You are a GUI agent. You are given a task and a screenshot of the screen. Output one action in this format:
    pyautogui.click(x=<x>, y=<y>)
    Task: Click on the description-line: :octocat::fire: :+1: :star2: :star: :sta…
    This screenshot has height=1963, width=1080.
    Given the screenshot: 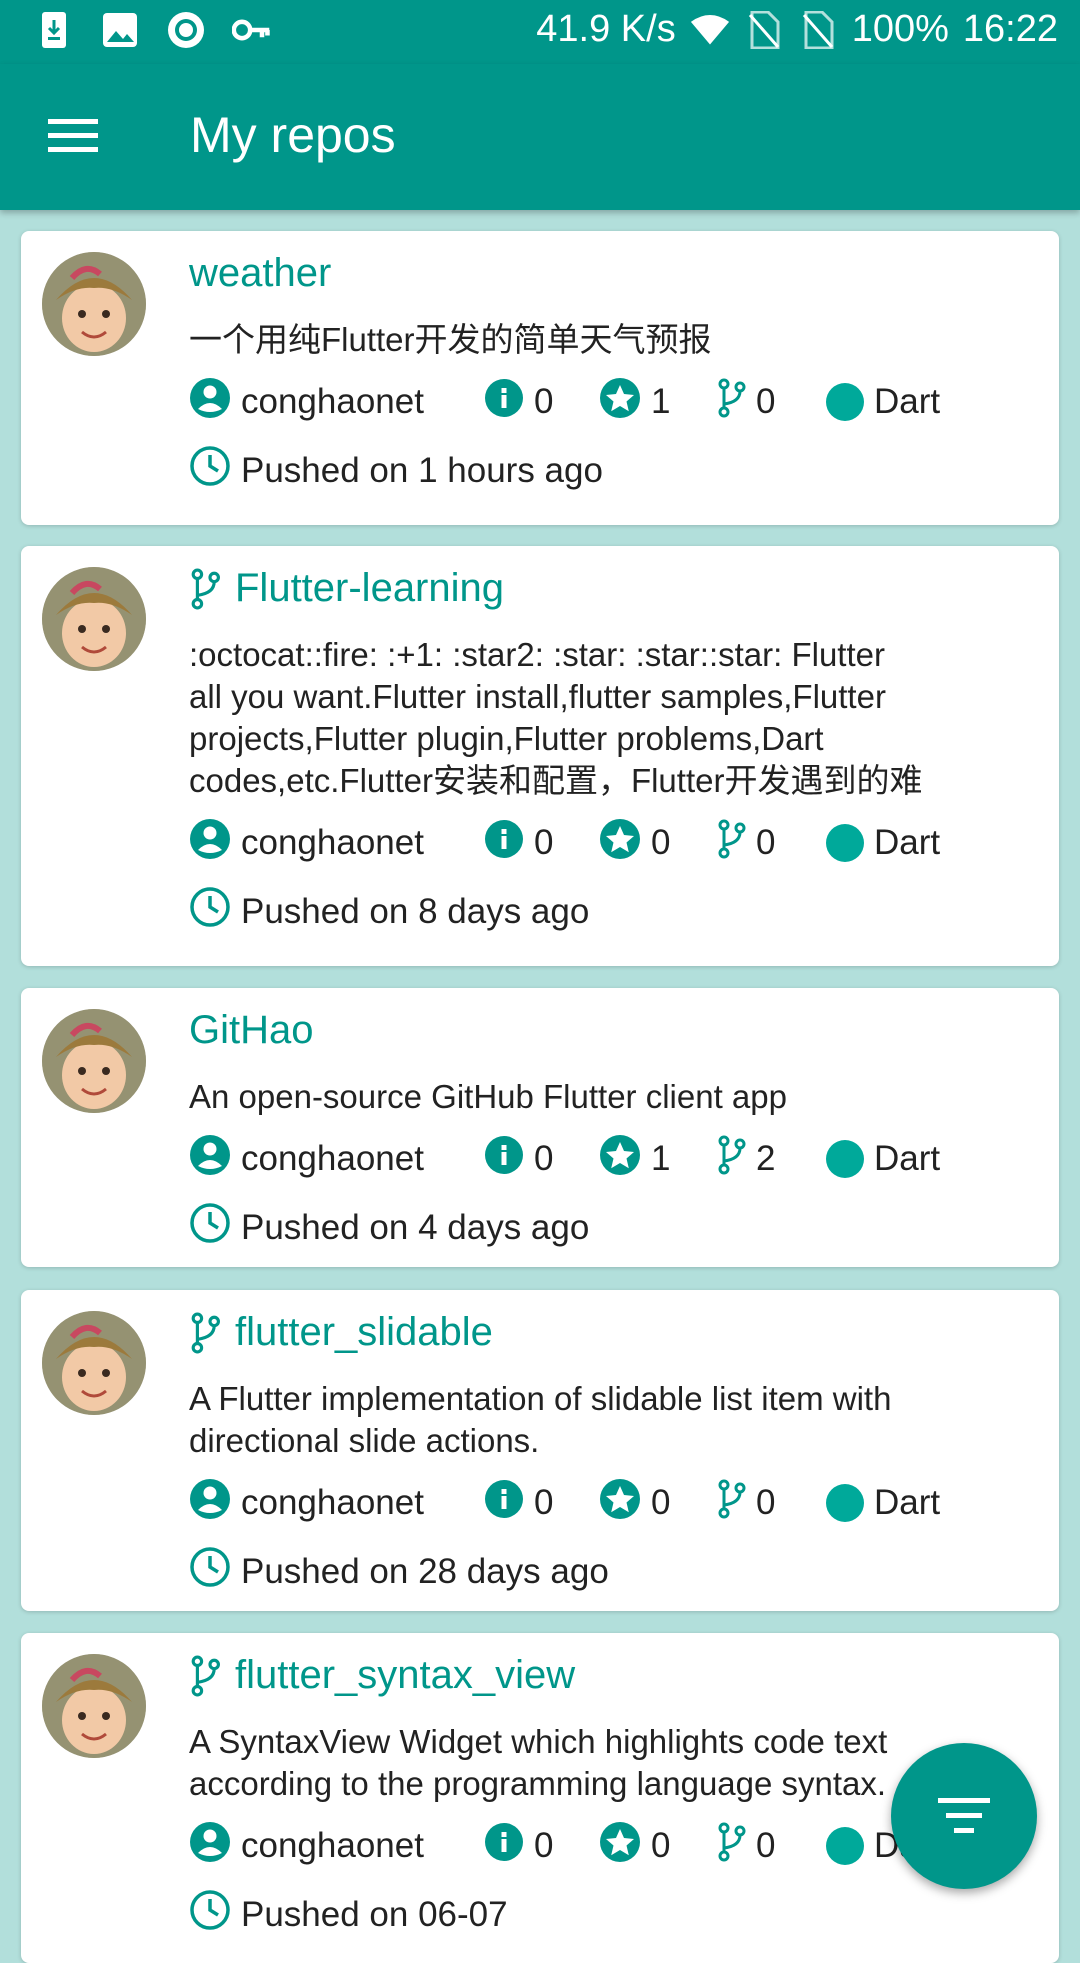 What is the action you would take?
    pyautogui.click(x=537, y=654)
    